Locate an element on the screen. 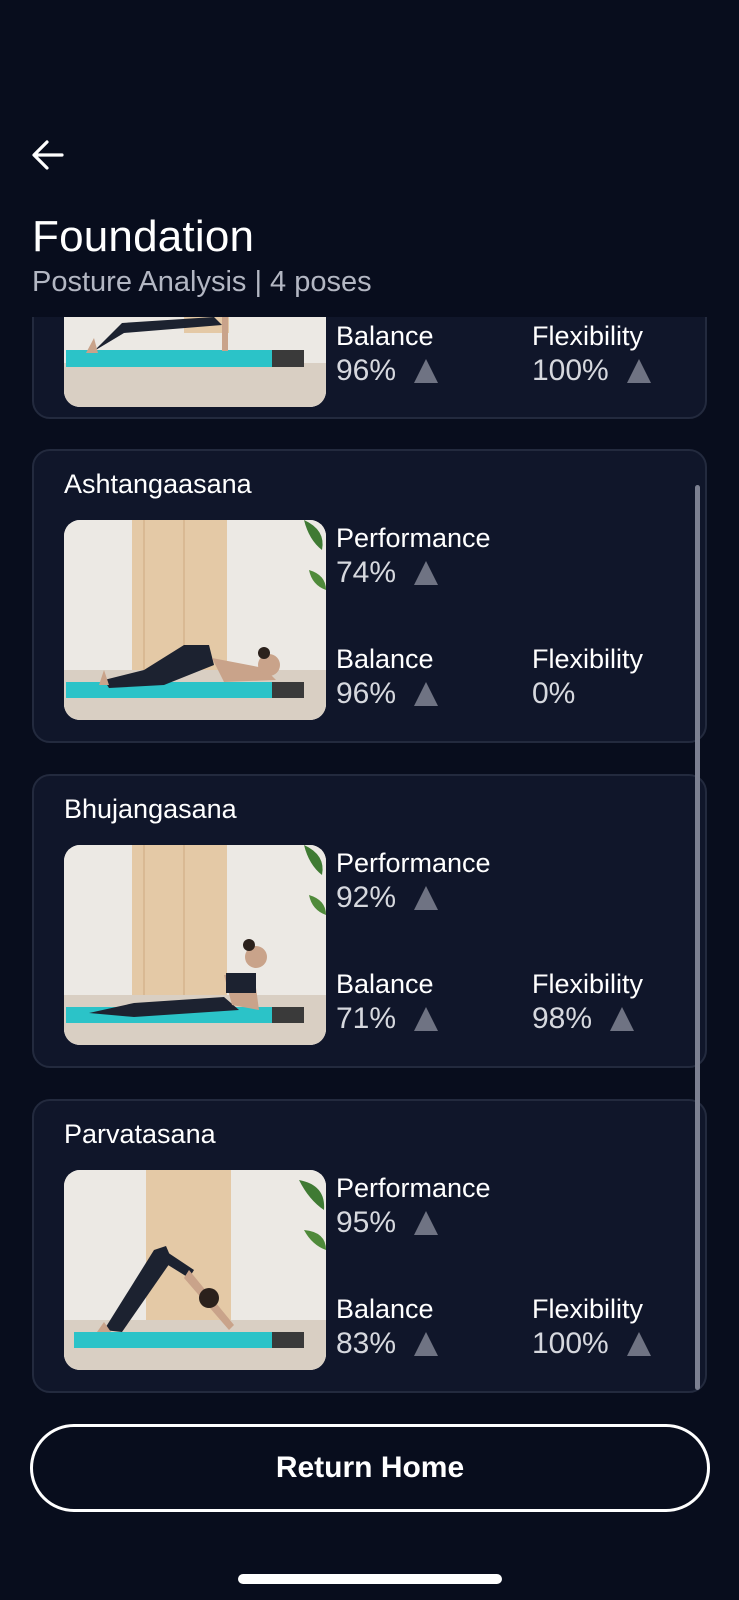 This screenshot has width=739, height=1600. performance-metric: Performance 92% is located at coordinates (413, 881).